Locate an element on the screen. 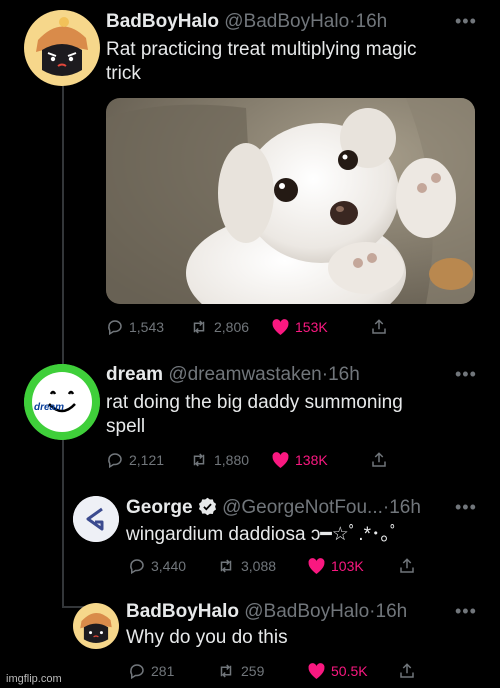 The height and width of the screenshot is (688, 500). tweet-actions: 3,440 3,088 103K is located at coordinates (272, 566).